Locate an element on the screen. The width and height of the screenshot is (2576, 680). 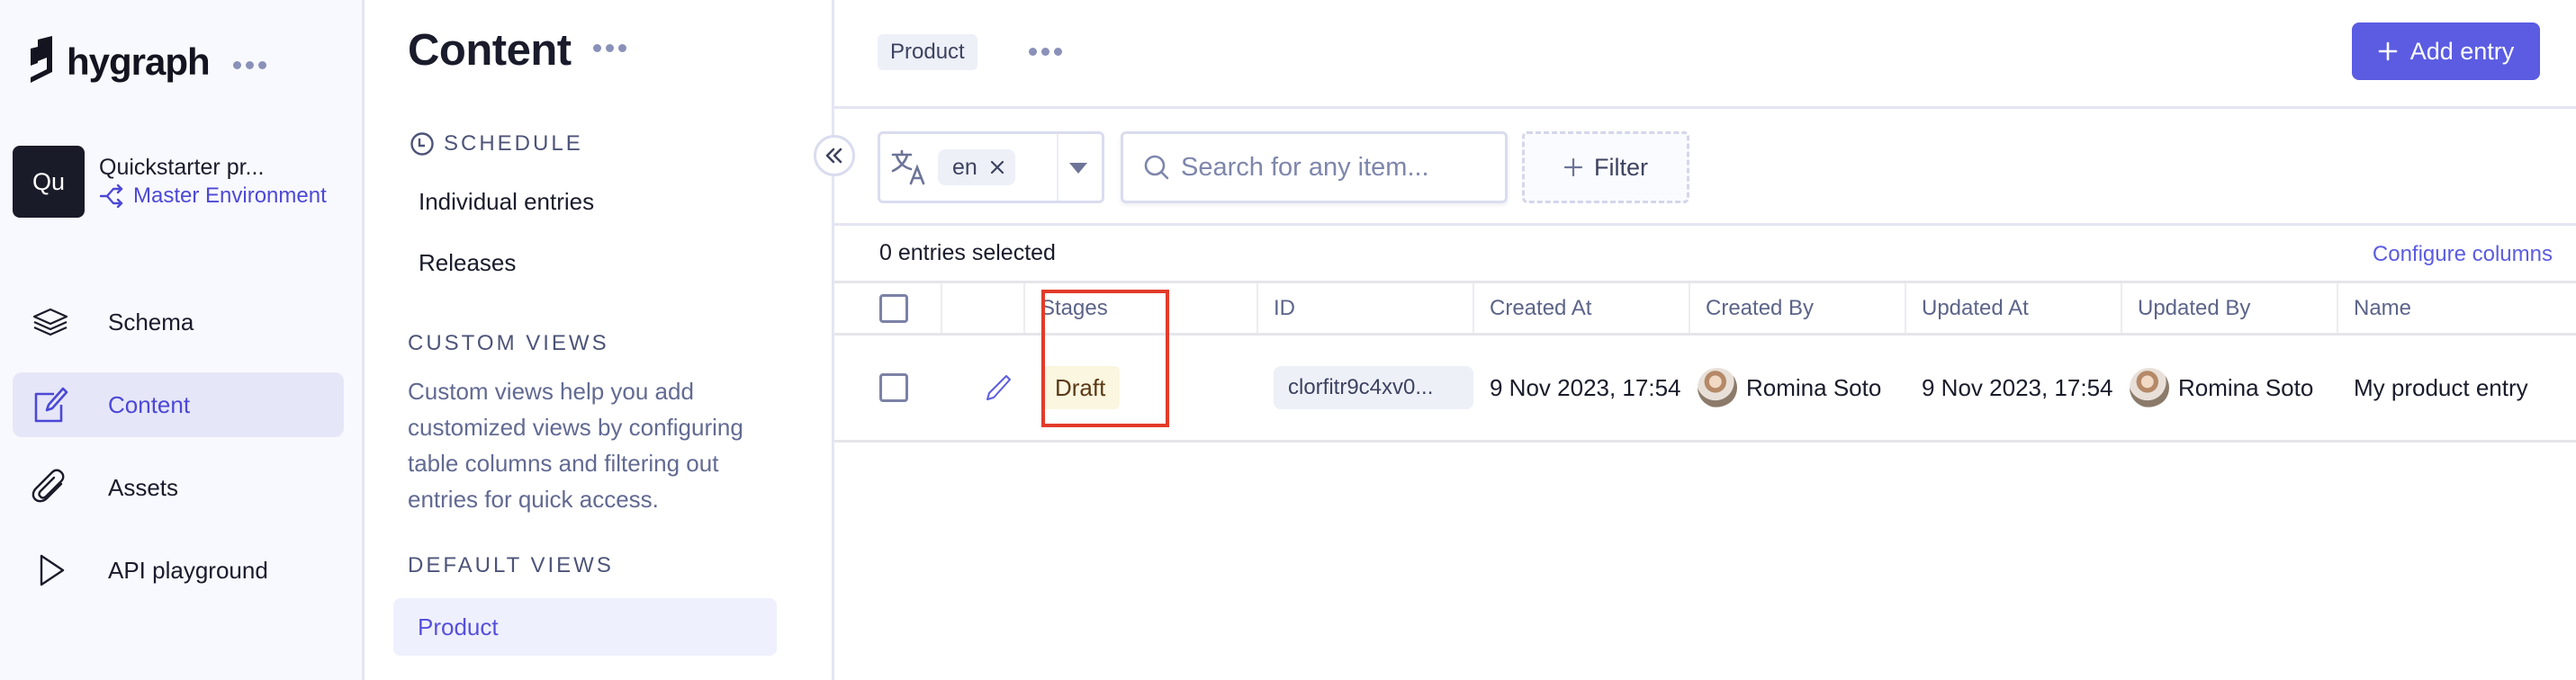
row-select-cell is located at coordinates (888, 388).